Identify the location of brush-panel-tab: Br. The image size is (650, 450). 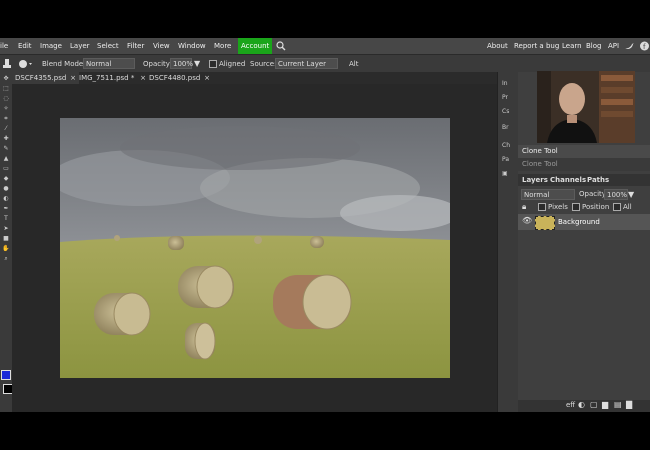
(505, 127).